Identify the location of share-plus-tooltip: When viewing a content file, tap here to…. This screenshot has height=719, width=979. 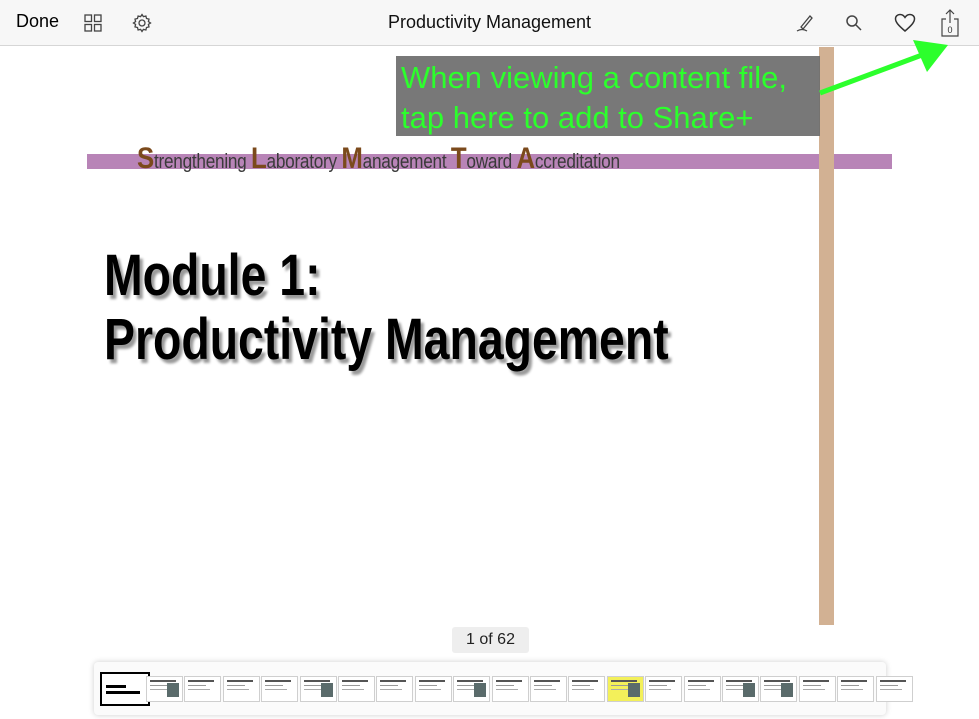
(608, 96).